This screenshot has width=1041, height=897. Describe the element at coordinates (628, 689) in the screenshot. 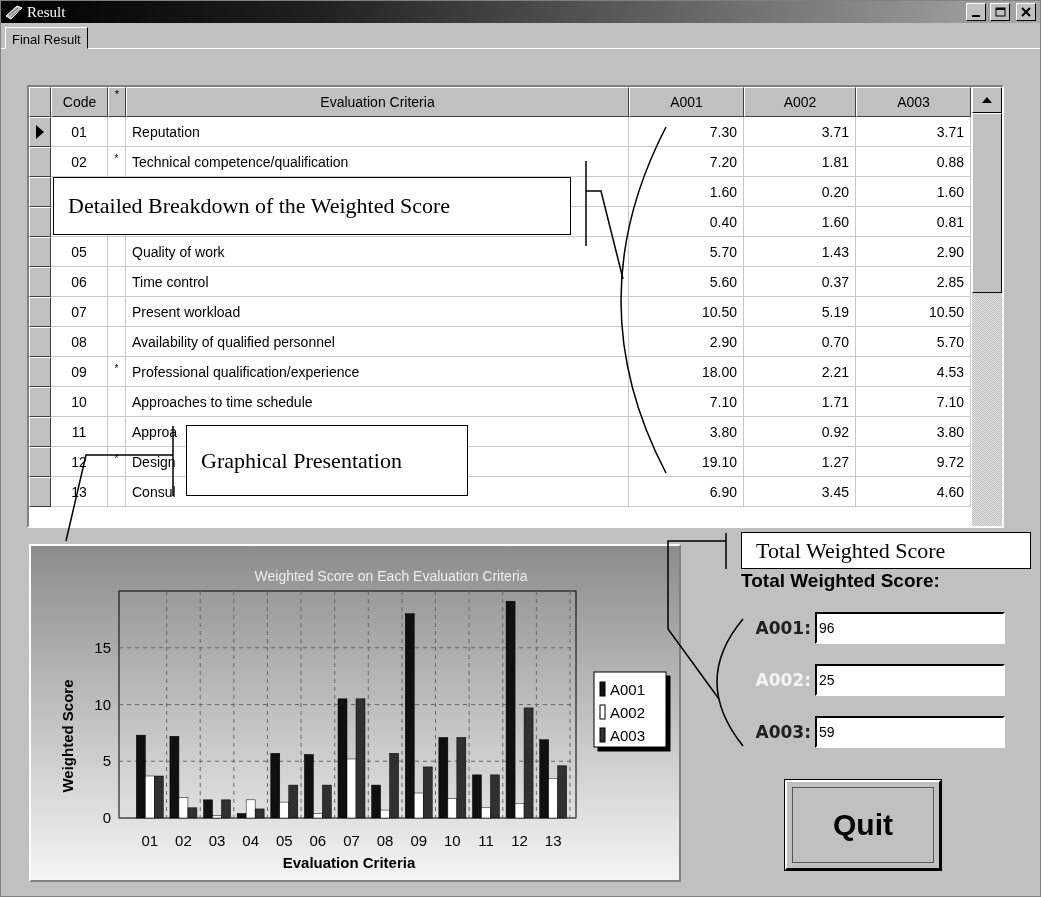

I see `legend-label: A001` at that location.